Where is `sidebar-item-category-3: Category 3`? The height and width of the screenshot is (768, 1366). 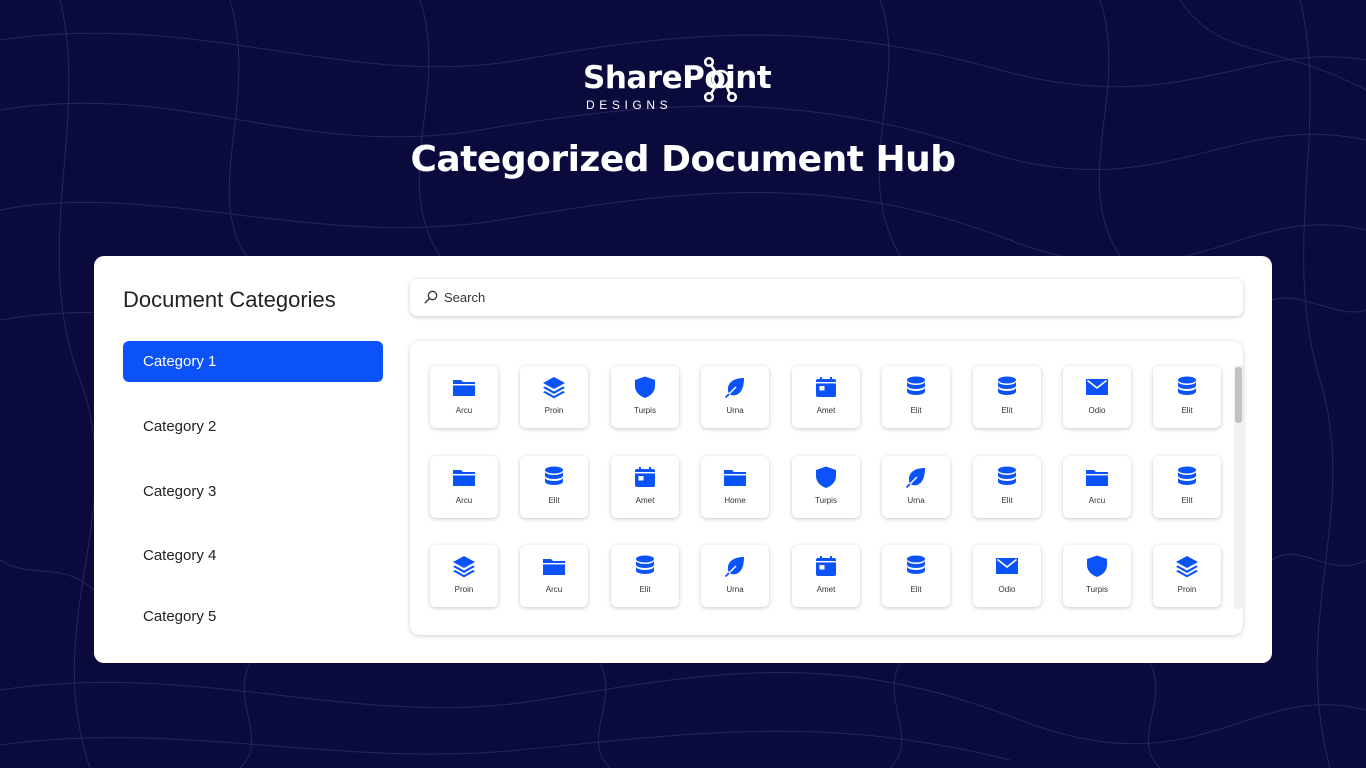
sidebar-item-category-3: Category 3 is located at coordinates (253, 491).